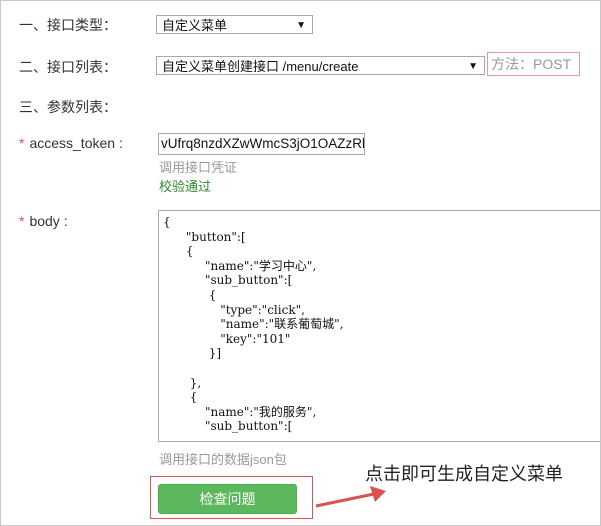 This screenshot has height=526, width=601. What do you see at coordinates (68, 107) in the screenshot?
I see `params-label: 三、参数列表：` at bounding box center [68, 107].